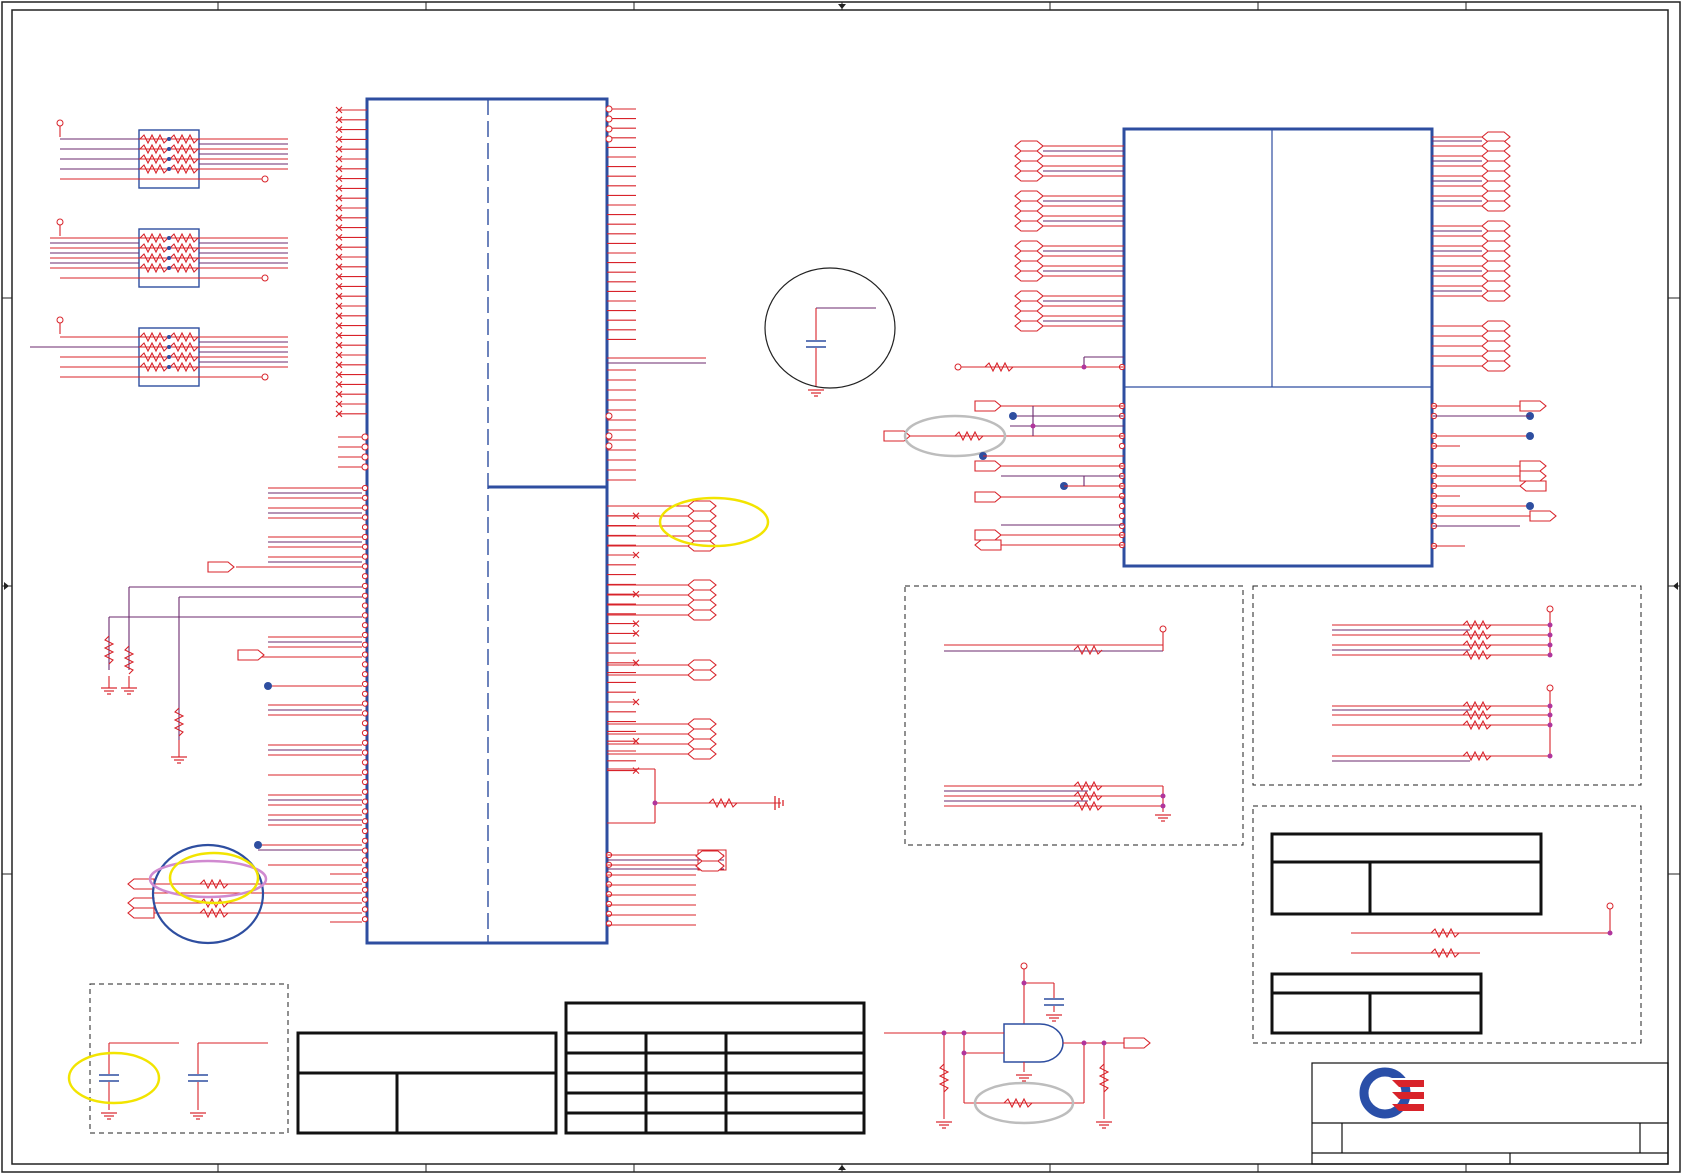 The image size is (1682, 1174). I want to click on config-table-left, so click(427, 1083).